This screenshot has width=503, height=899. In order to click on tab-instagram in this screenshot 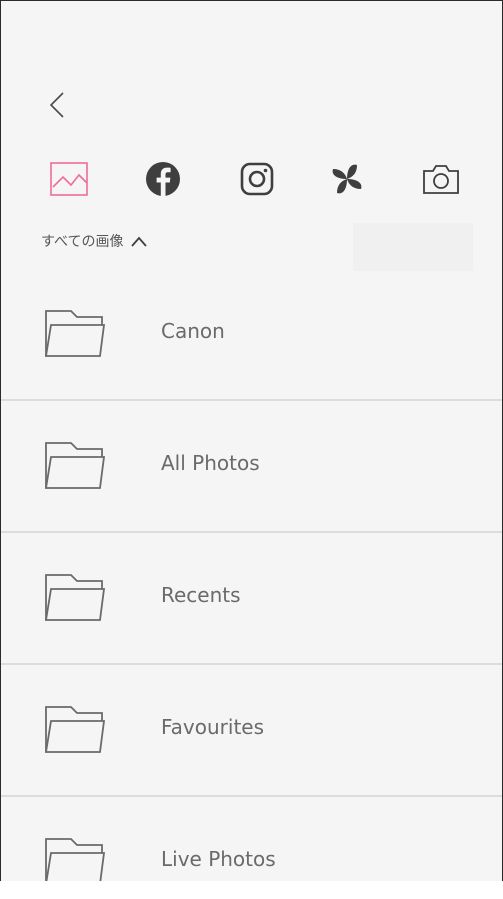, I will do `click(257, 179)`.